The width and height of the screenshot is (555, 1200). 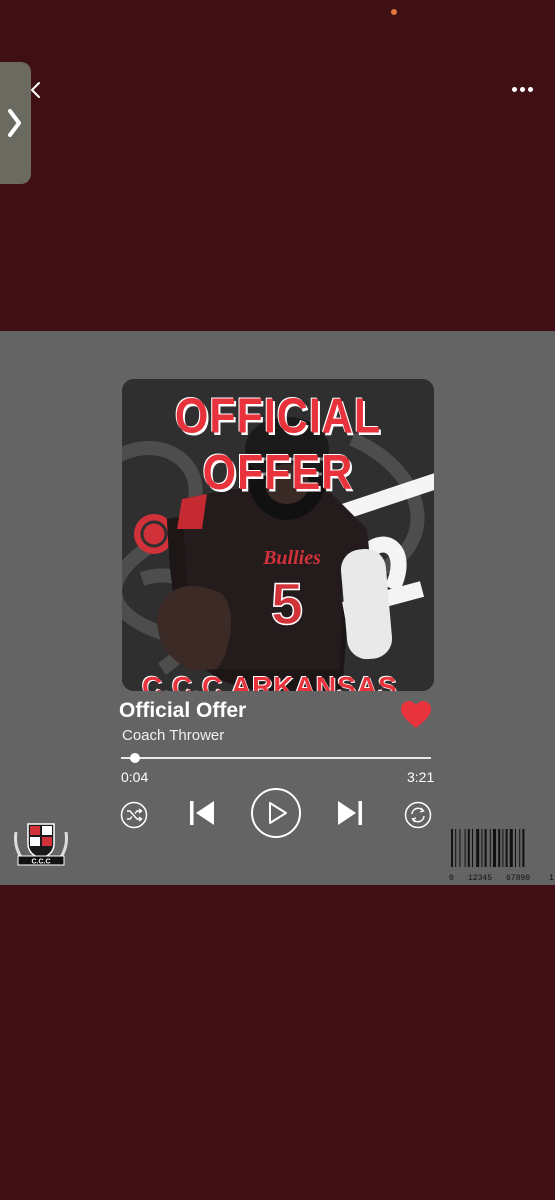 I want to click on track-title: Official Offer, so click(x=183, y=710).